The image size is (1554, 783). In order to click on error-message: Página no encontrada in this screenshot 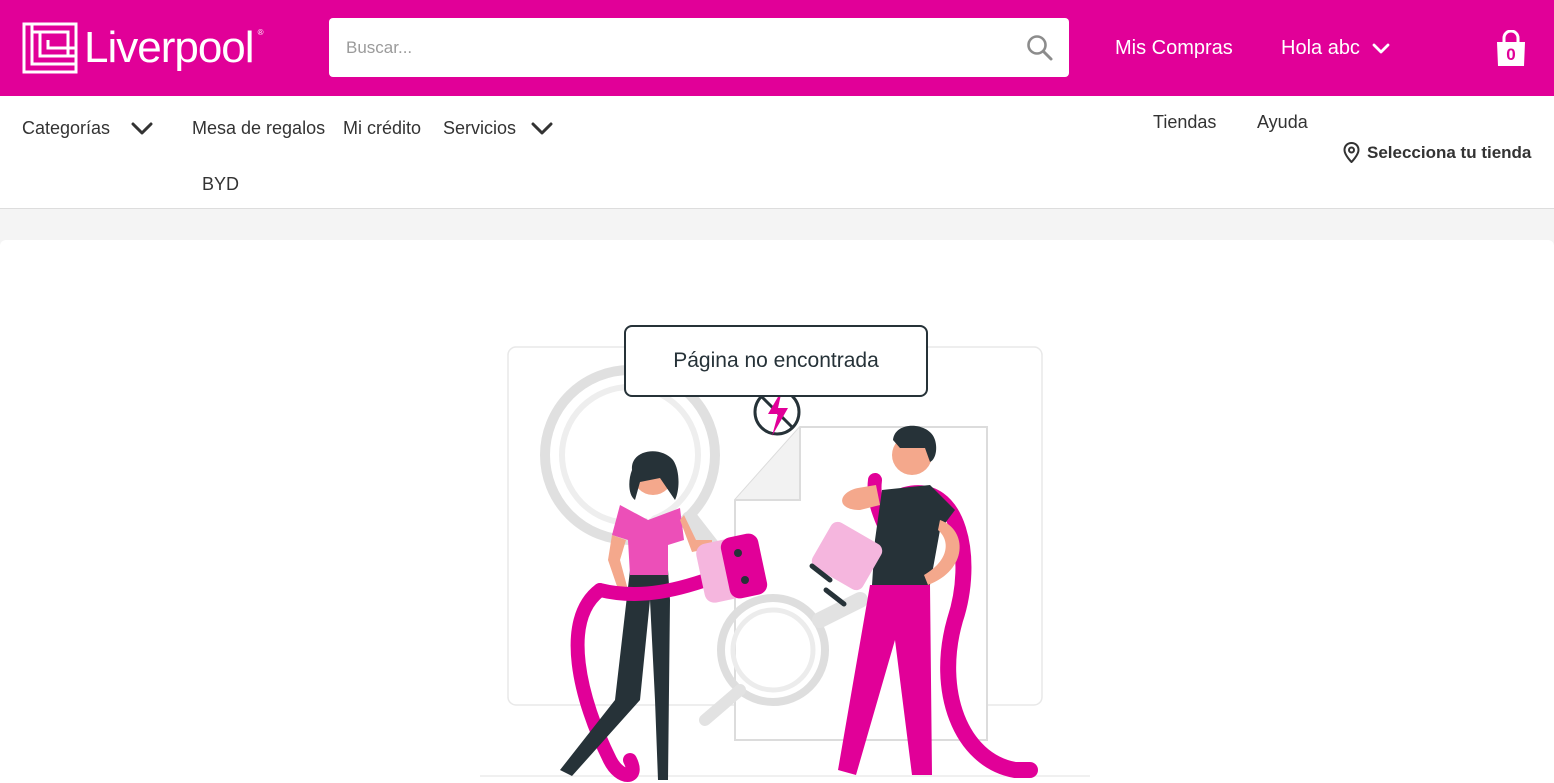, I will do `click(776, 360)`.